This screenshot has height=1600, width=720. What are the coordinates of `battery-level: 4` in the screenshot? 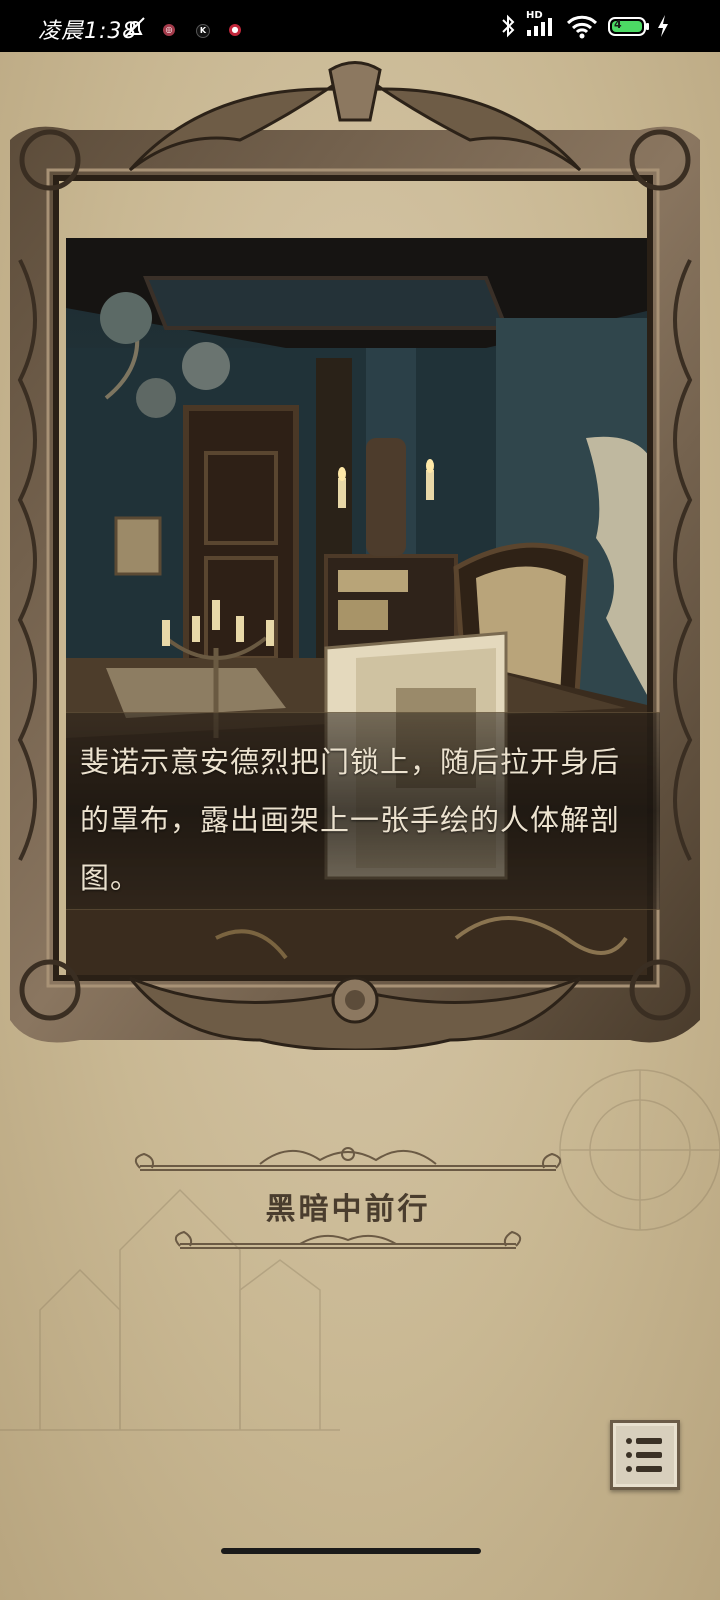 It's located at (618, 24).